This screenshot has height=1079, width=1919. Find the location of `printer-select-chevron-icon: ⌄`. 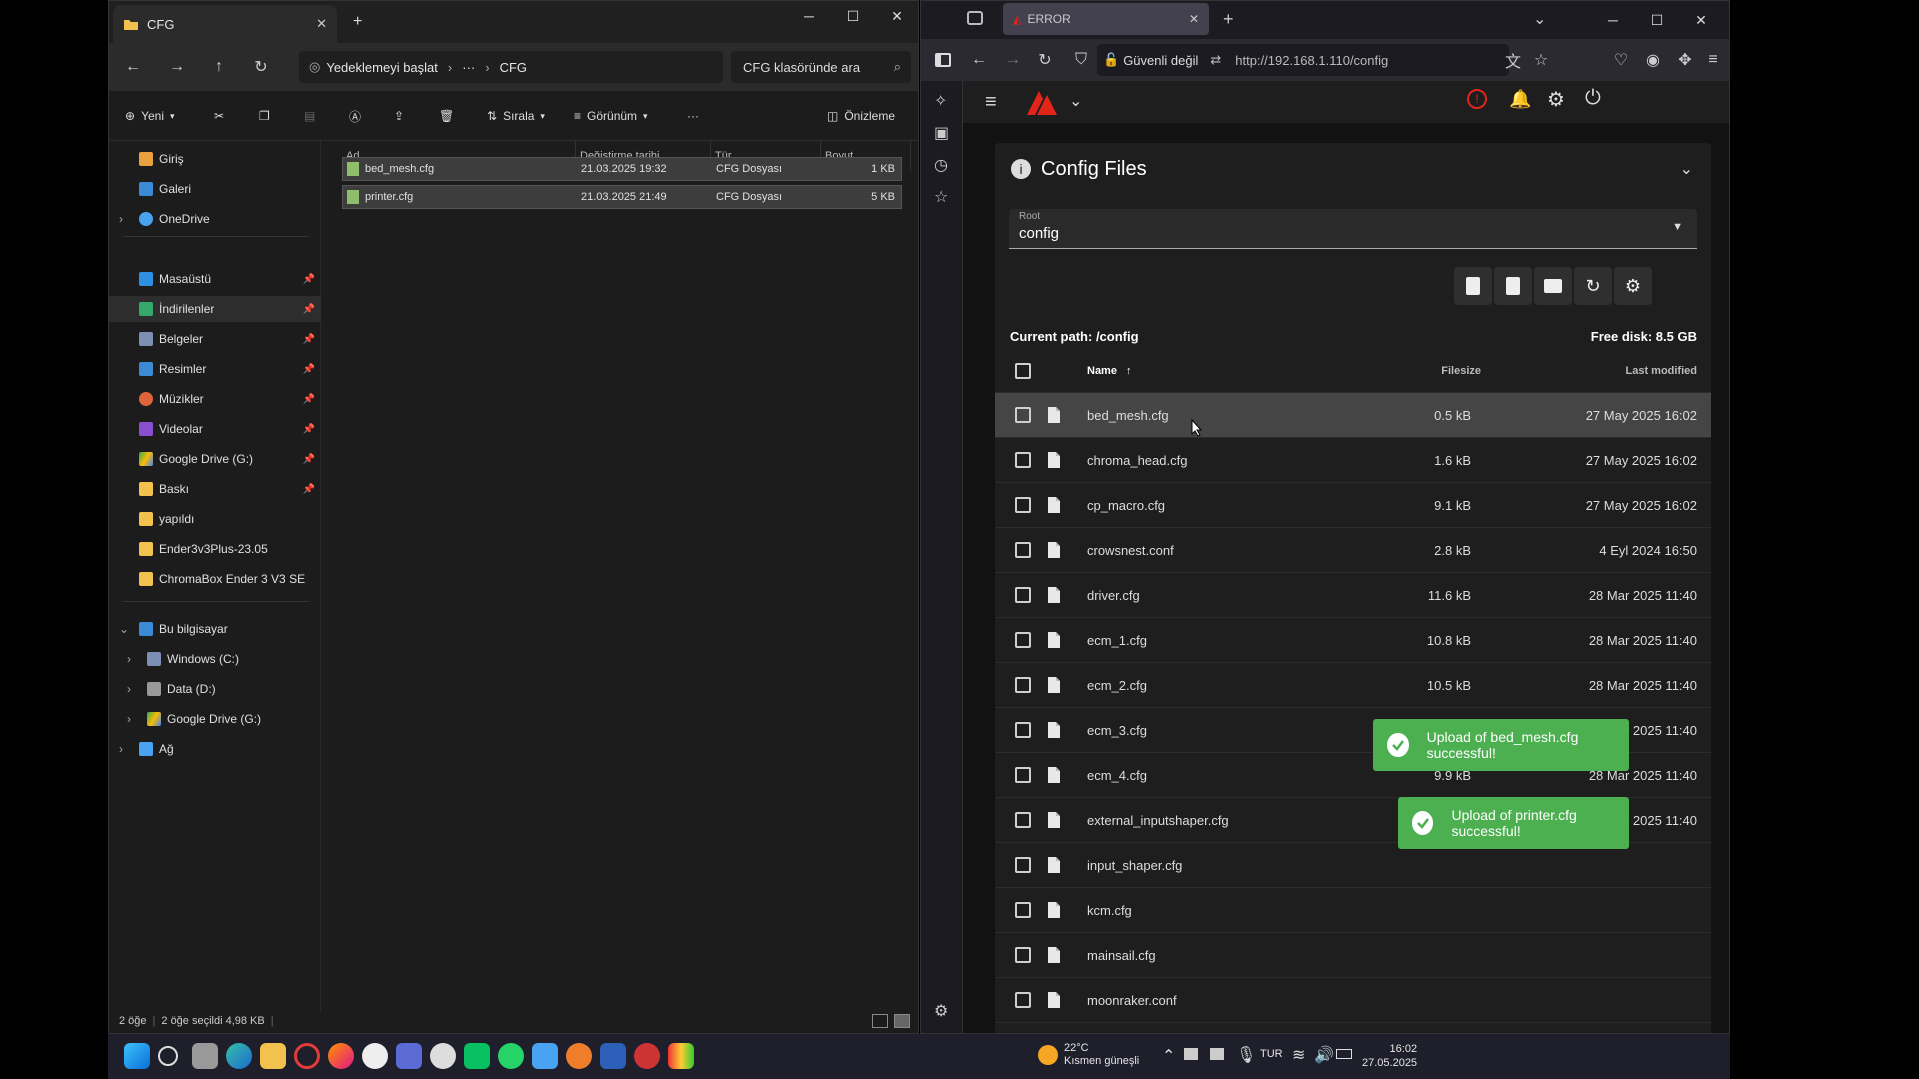

printer-select-chevron-icon: ⌄ is located at coordinates (1075, 101).